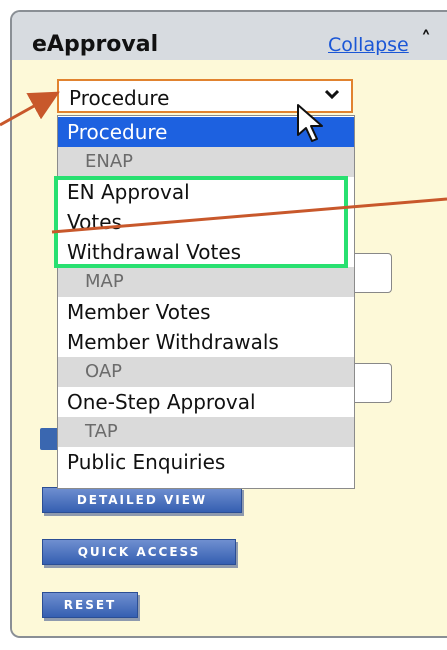 This screenshot has height=650, width=447. Describe the element at coordinates (206, 402) in the screenshot. I see `option-one-step-approval: One-Step Approval` at that location.